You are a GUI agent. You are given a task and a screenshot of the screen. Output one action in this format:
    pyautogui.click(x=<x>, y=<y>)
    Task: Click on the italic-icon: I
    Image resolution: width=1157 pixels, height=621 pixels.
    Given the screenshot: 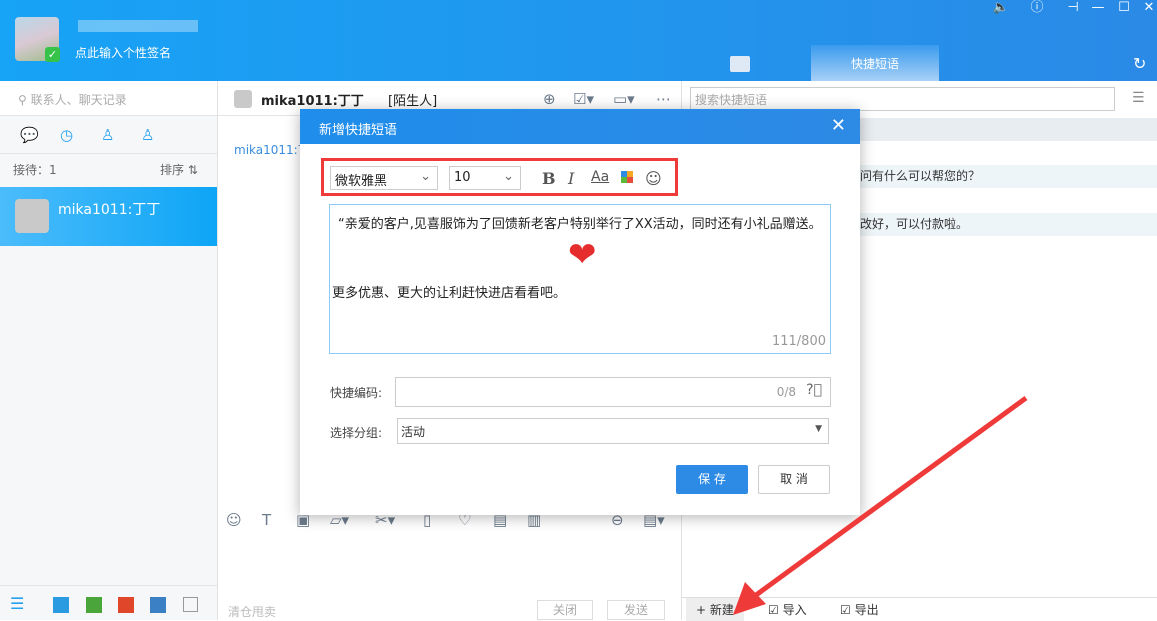 What is the action you would take?
    pyautogui.click(x=571, y=178)
    